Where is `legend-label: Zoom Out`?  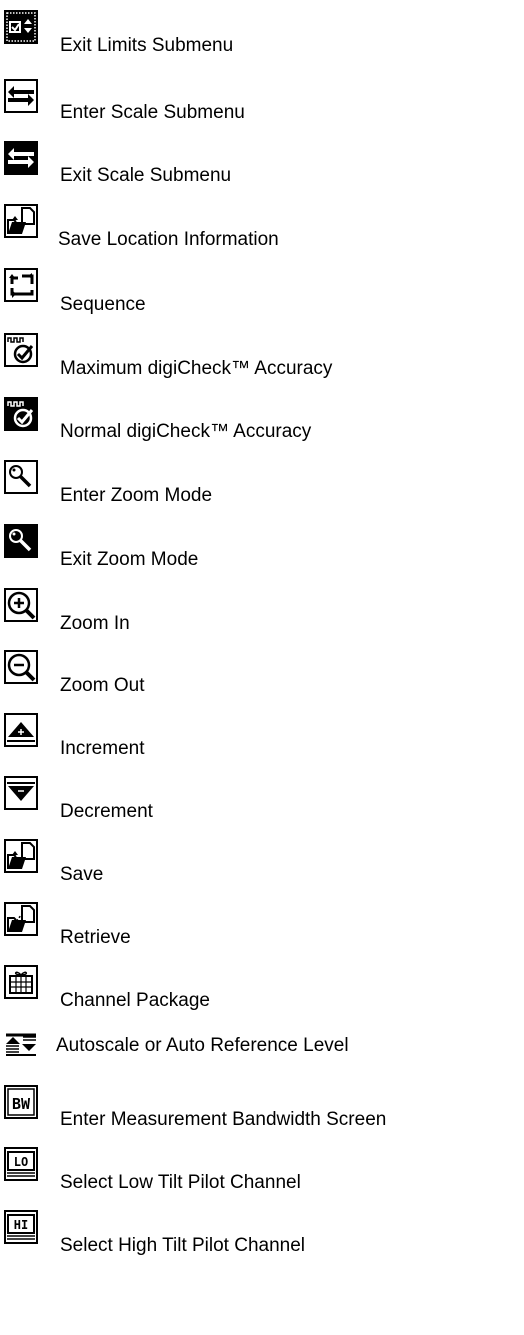 legend-label: Zoom Out is located at coordinates (102, 685).